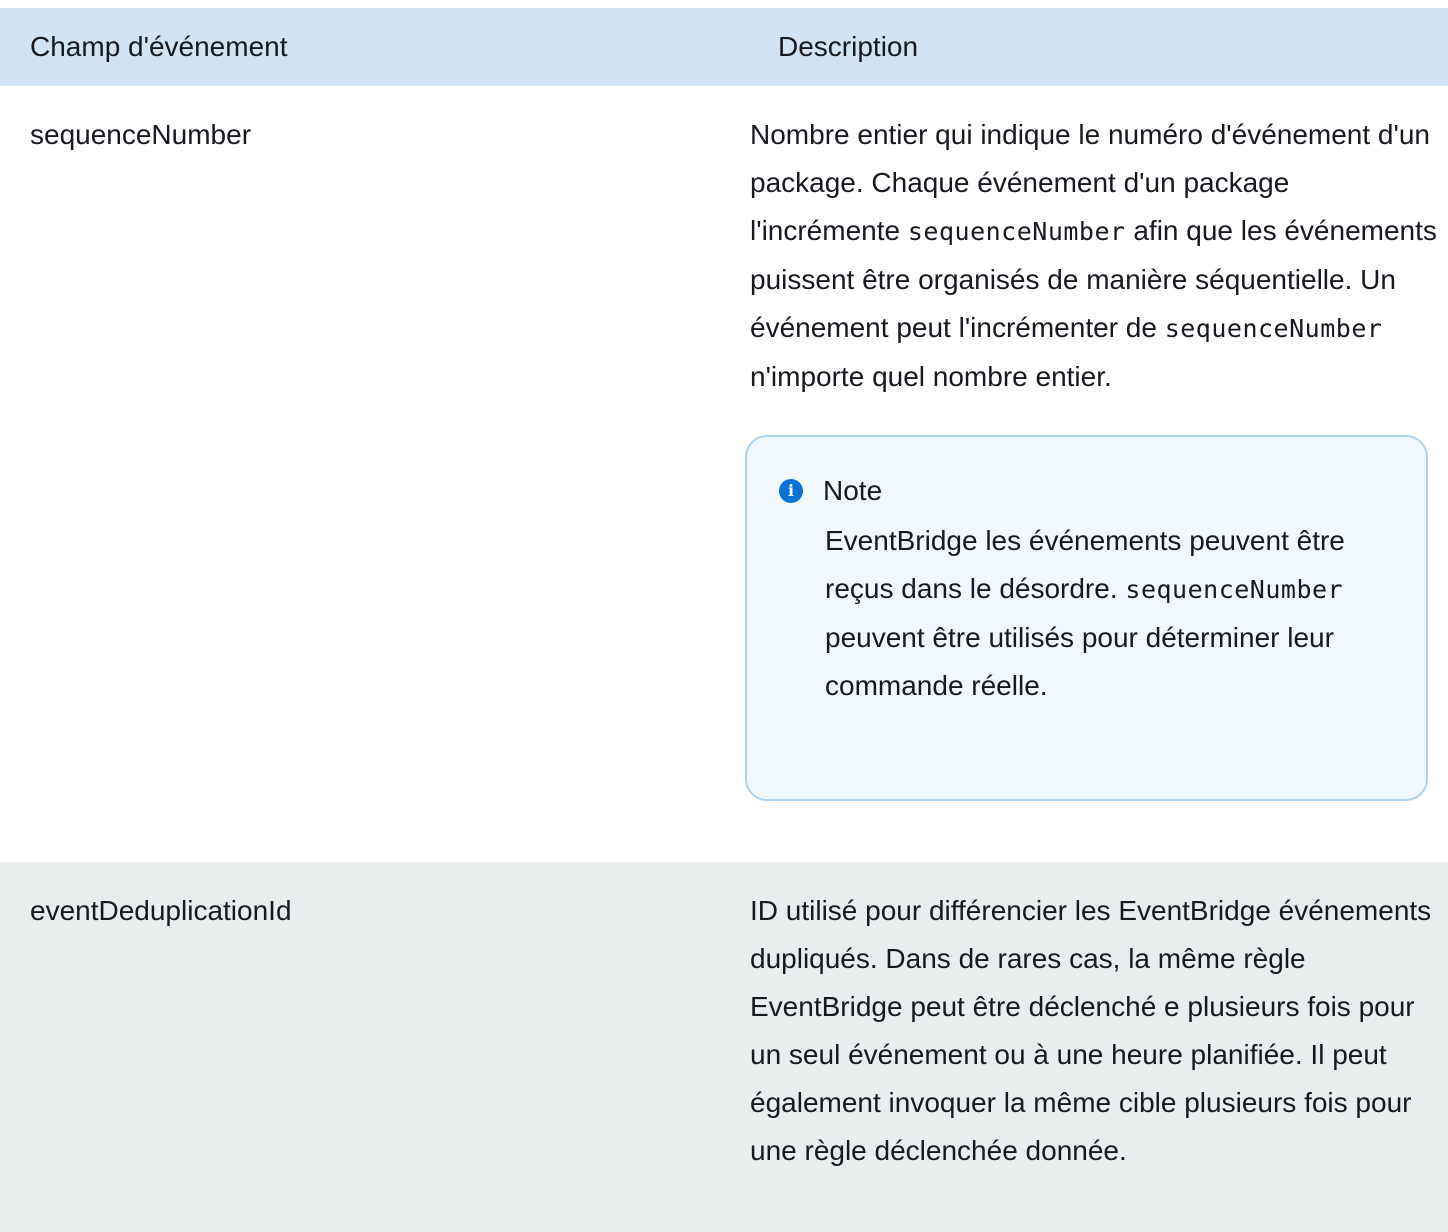  What do you see at coordinates (853, 490) in the screenshot?
I see `note-title: Note` at bounding box center [853, 490].